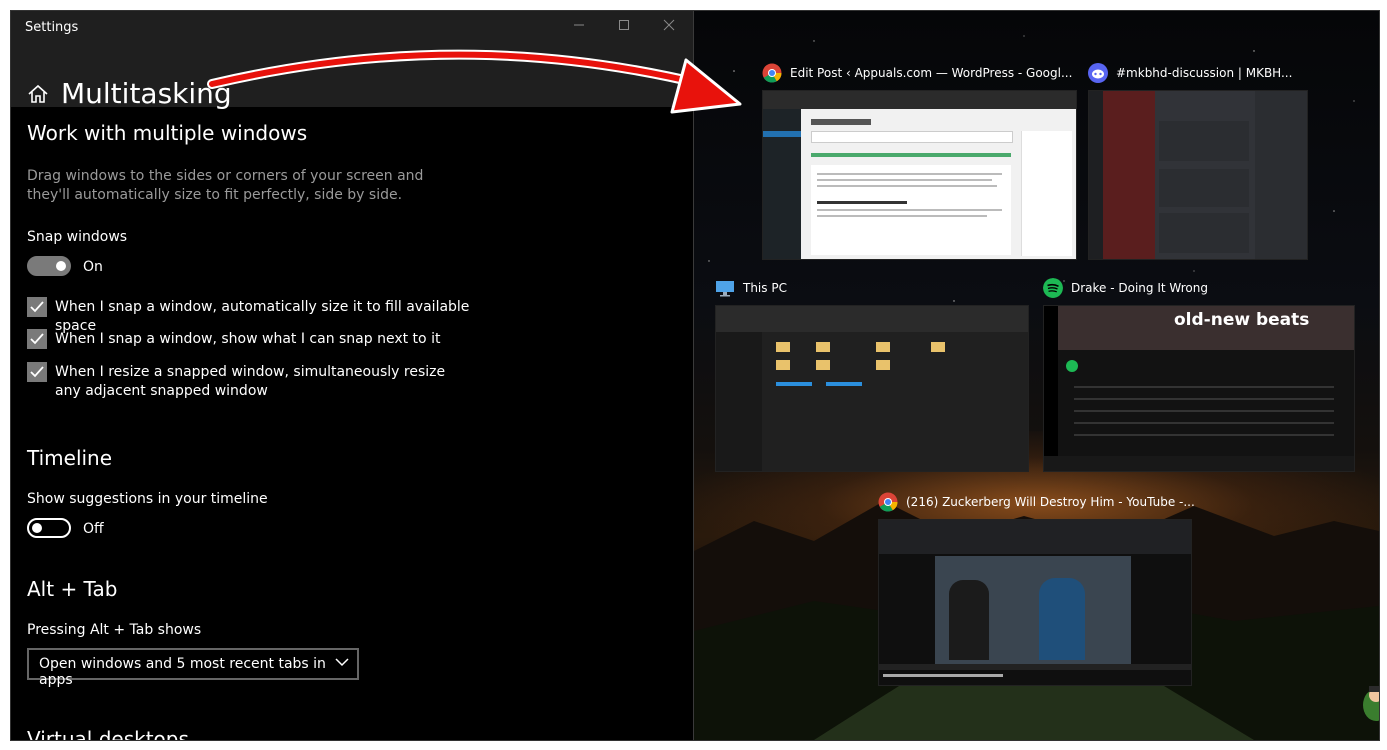 The height and width of the screenshot is (750, 1387). I want to click on window-title-spotify: Drake - Doing It Wrong, so click(1158, 289).